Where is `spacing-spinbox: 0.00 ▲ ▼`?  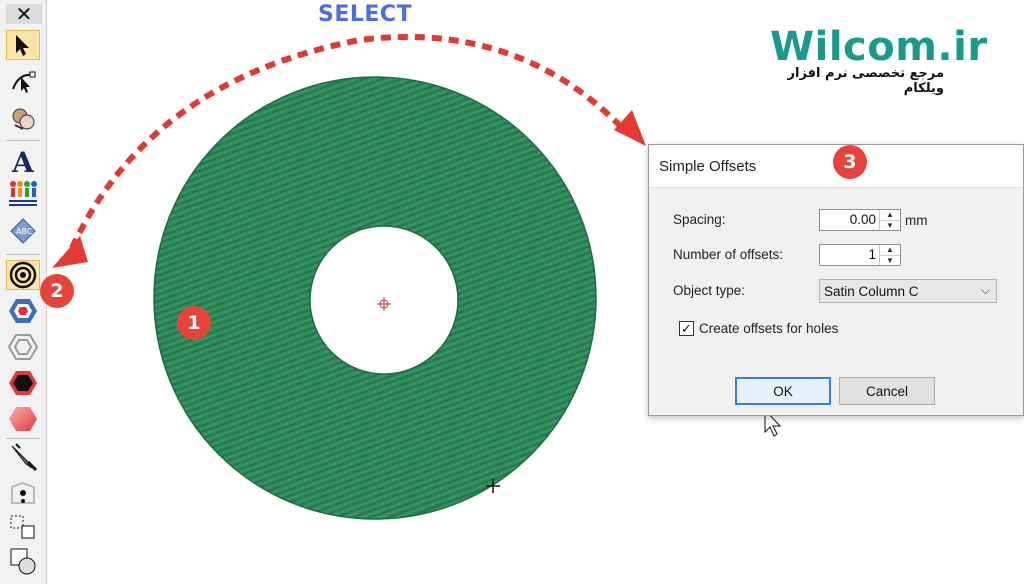
spacing-spinbox: 0.00 ▲ ▼ is located at coordinates (860, 220).